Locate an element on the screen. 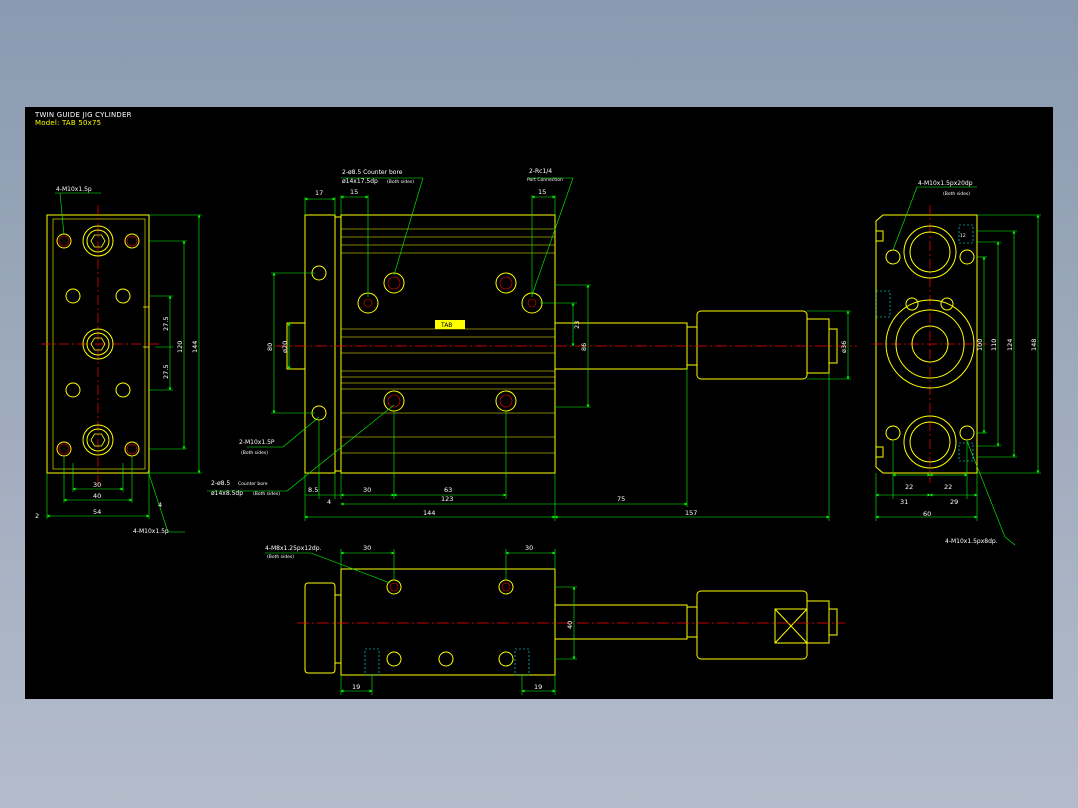 The width and height of the screenshot is (1078, 808). dim-75: 75 is located at coordinates (621, 499).